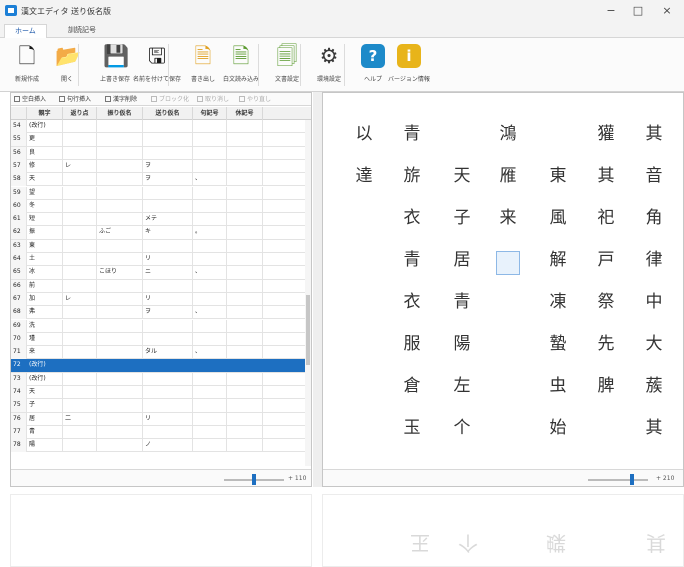 The width and height of the screenshot is (684, 567). I want to click on grid-tool-2: 漢字削除, so click(121, 99).